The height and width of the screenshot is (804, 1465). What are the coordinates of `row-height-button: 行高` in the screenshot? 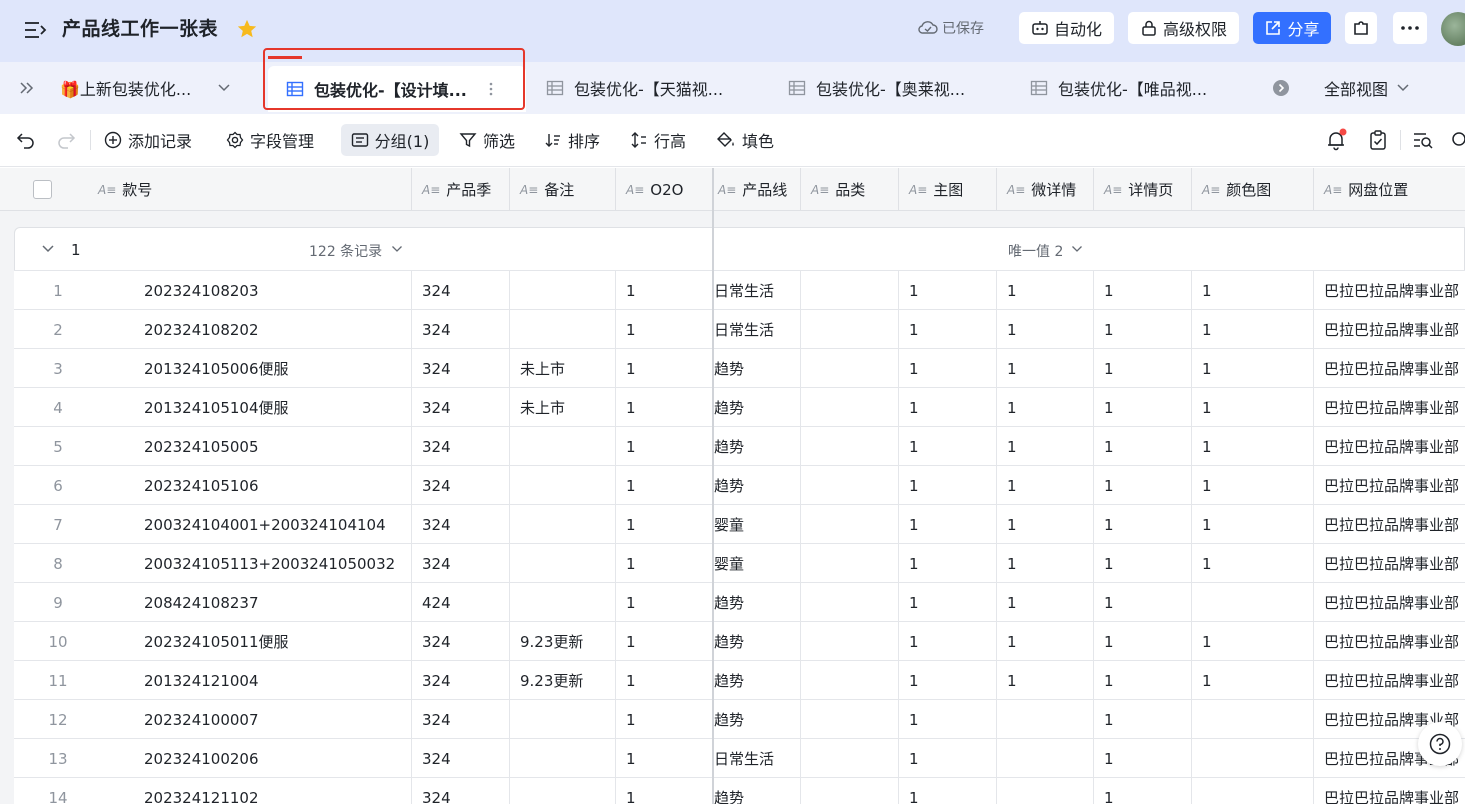 It's located at (658, 140).